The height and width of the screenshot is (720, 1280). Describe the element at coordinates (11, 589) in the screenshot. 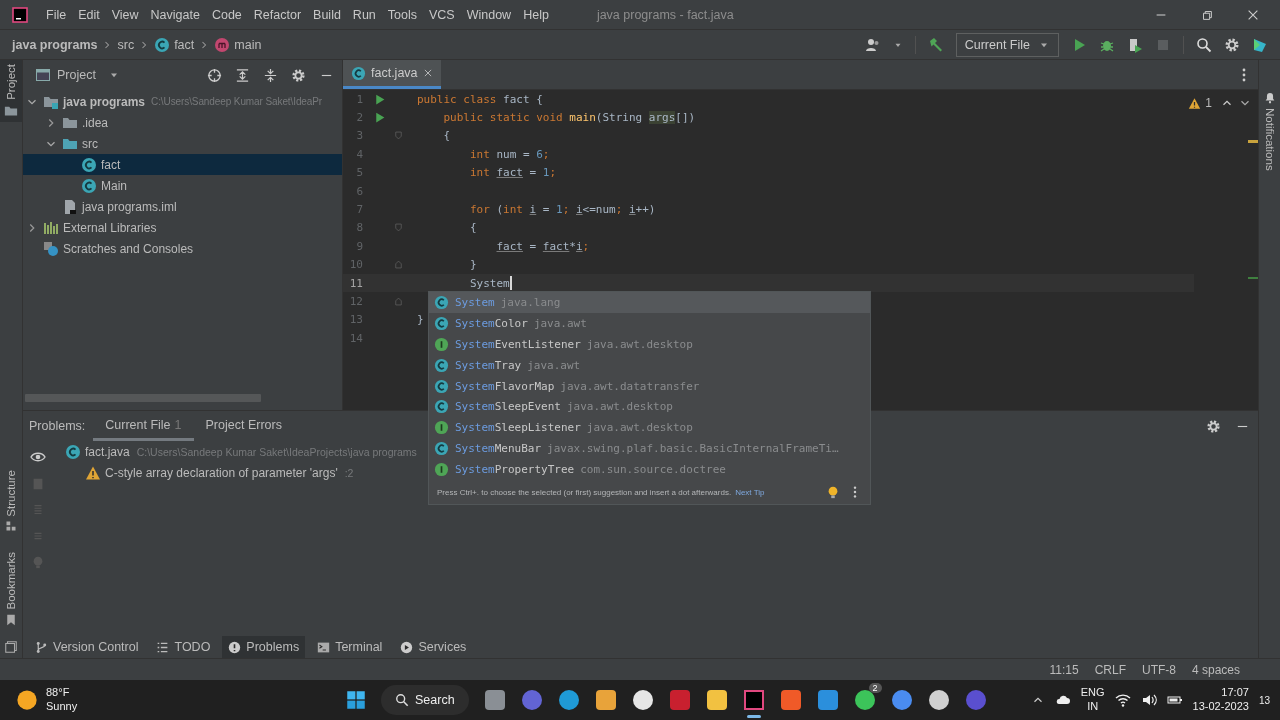

I see `side-tab: Bookmarks` at that location.